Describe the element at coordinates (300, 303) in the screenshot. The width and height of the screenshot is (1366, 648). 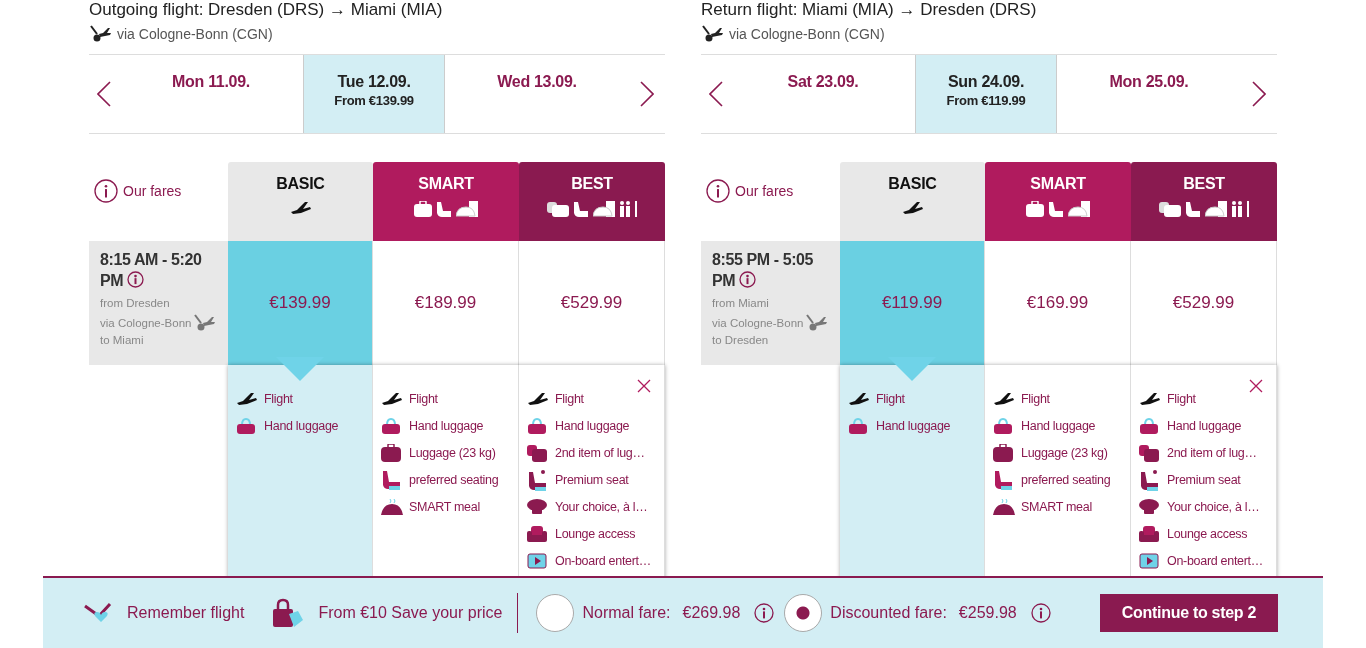
I see `fare-price: €139.99` at that location.